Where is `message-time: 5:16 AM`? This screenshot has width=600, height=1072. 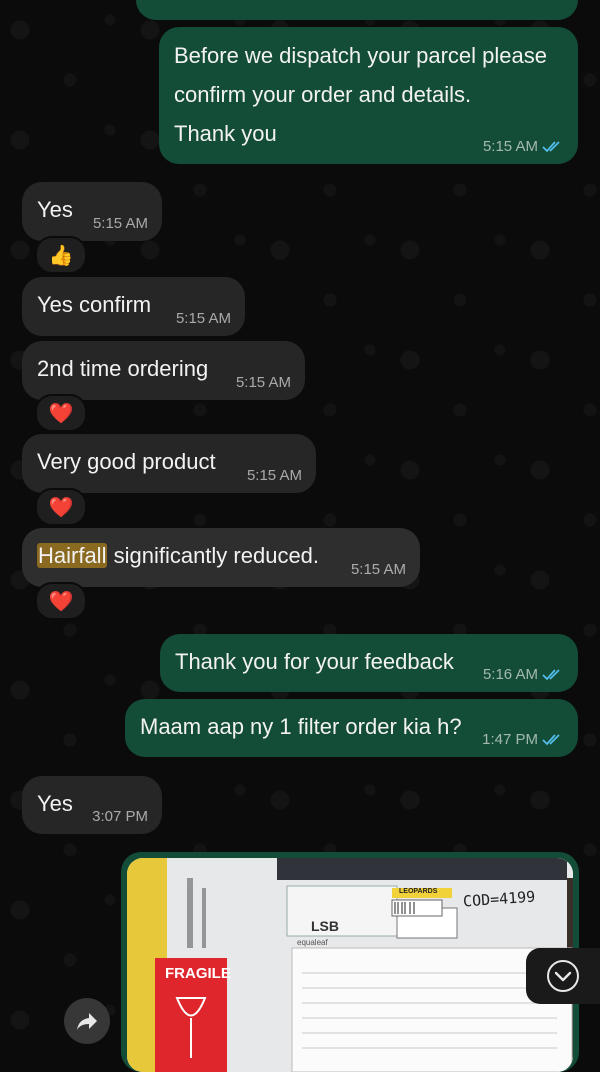
message-time: 5:16 AM is located at coordinates (510, 674).